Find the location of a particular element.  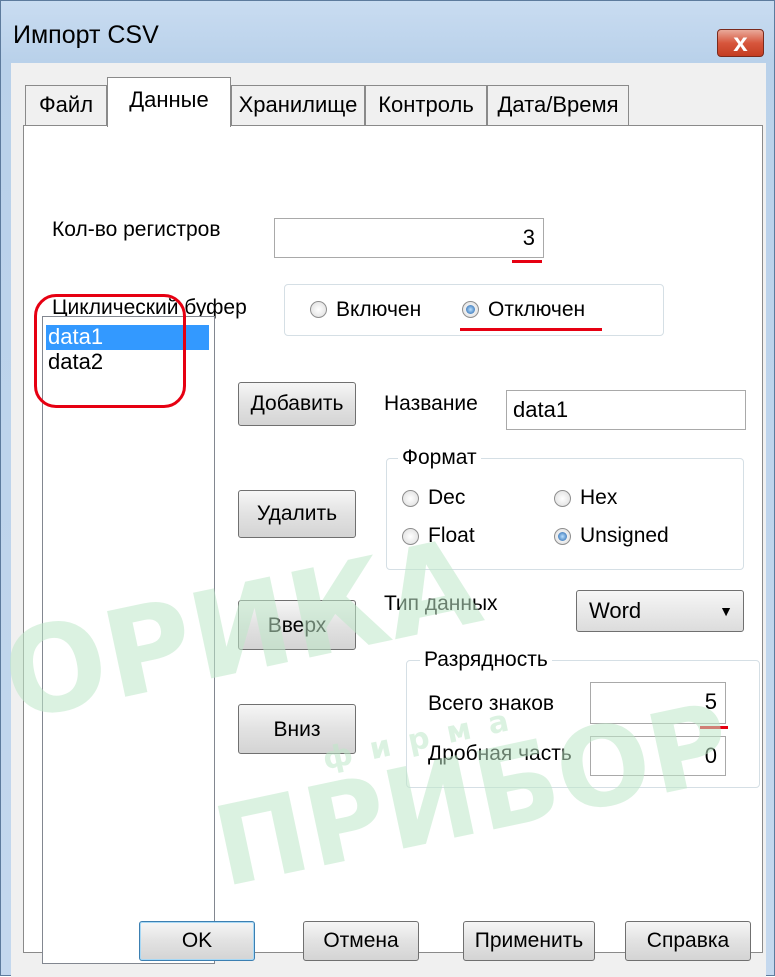

radio-enabled-label: Включен is located at coordinates (379, 309).